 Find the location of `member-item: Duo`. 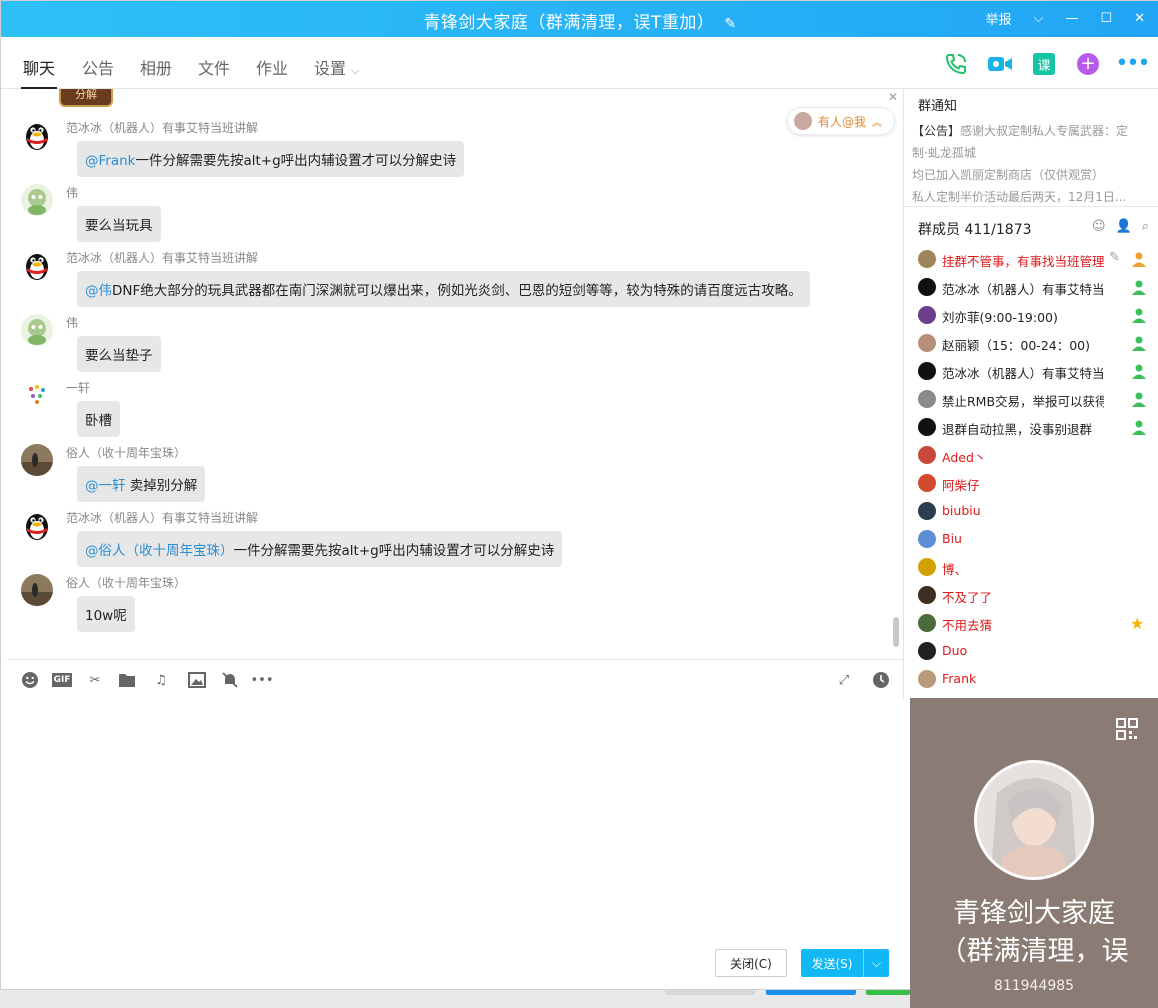

member-item: Duo is located at coordinates (1033, 651).